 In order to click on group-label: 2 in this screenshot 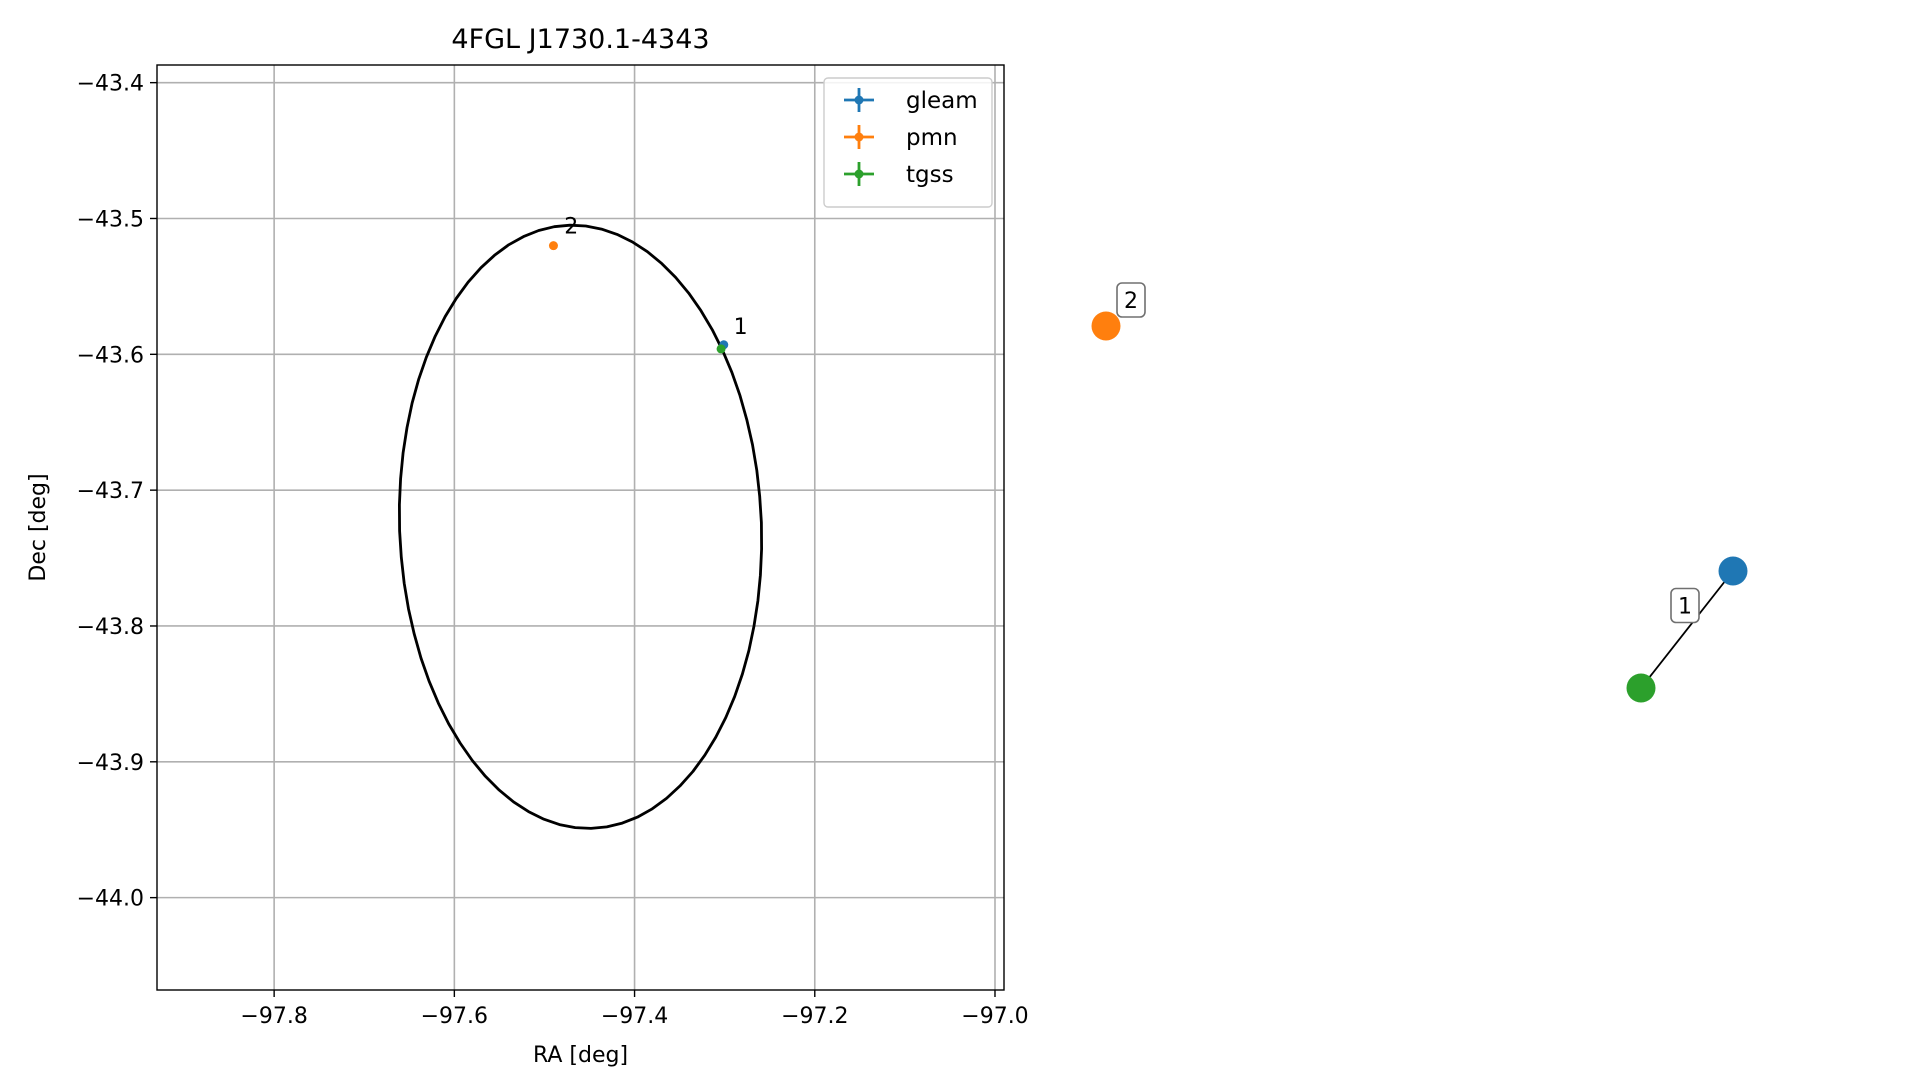, I will do `click(1131, 301)`.